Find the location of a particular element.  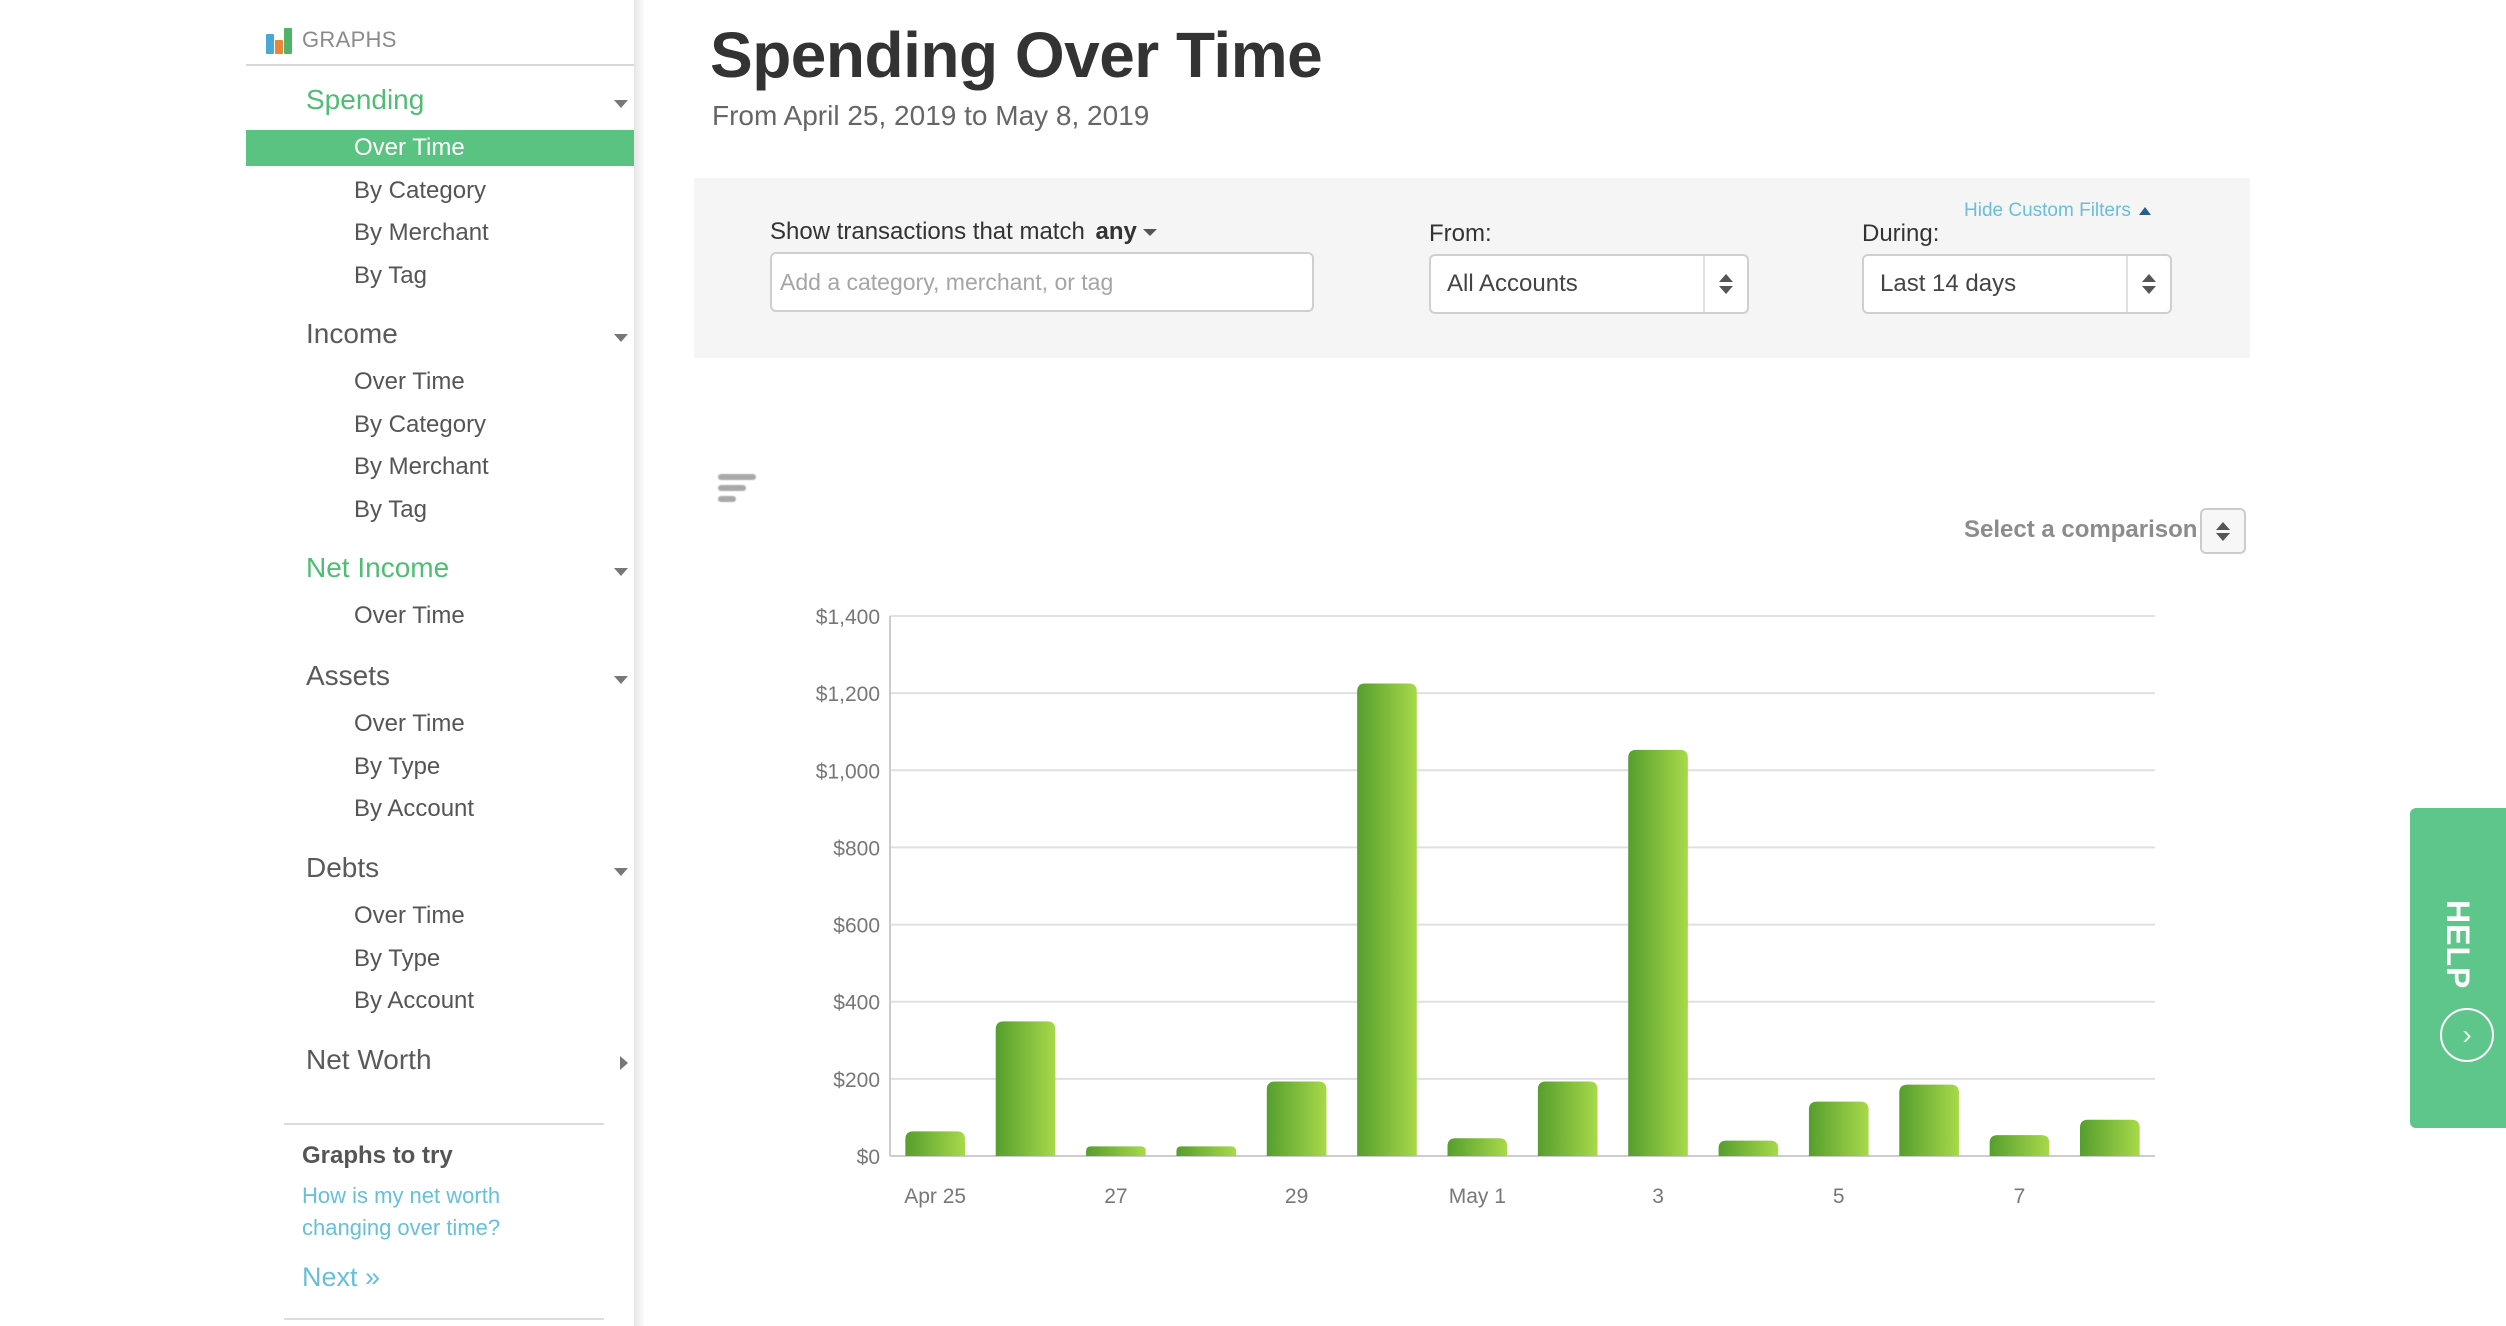

help-tab: HELP › is located at coordinates (2458, 968).